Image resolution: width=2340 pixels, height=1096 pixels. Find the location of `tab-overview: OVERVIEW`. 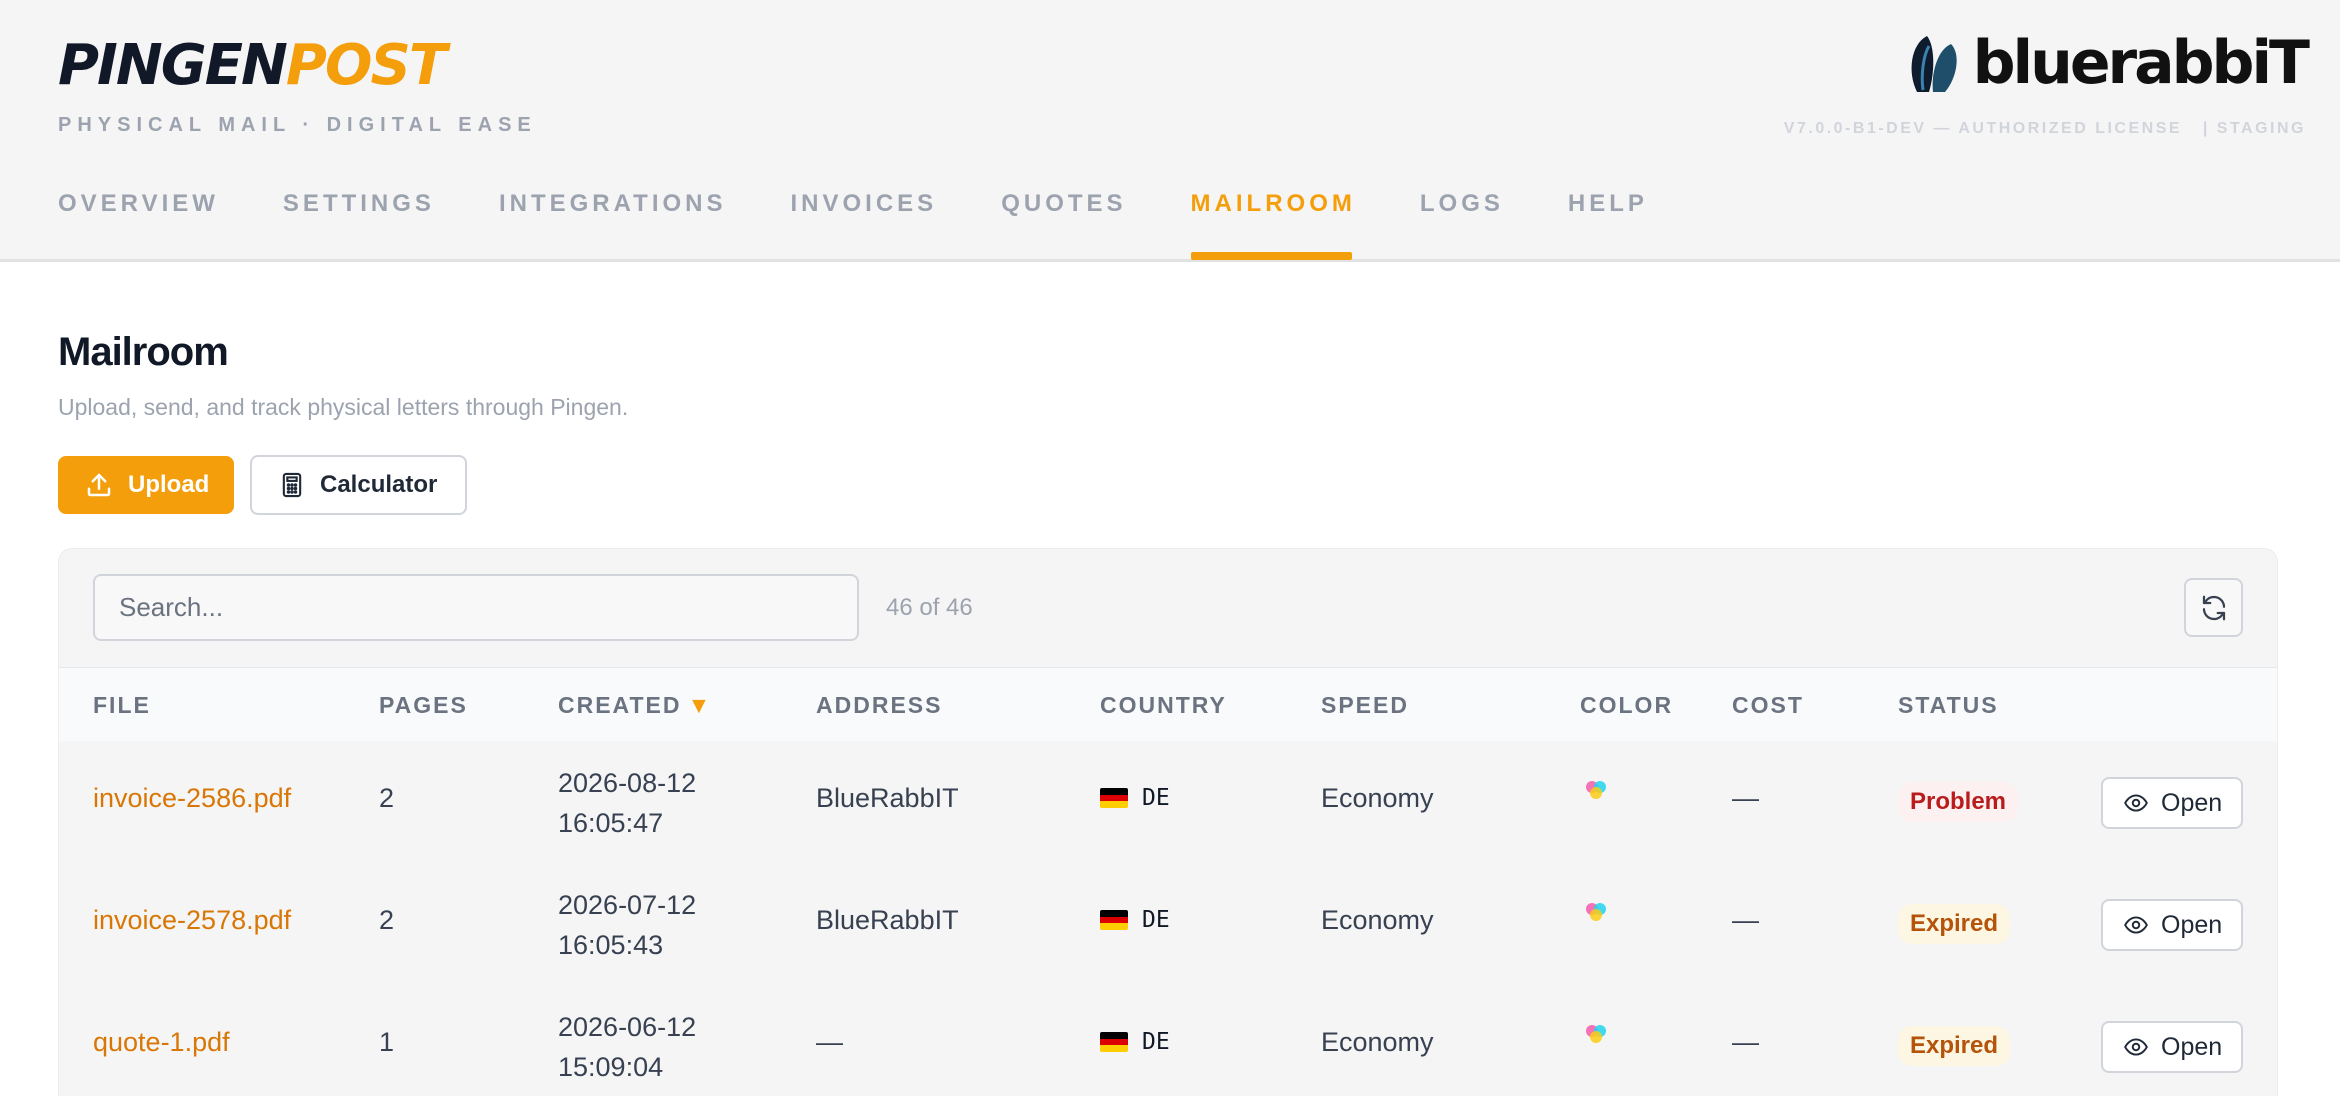

tab-overview: OVERVIEW is located at coordinates (138, 225).